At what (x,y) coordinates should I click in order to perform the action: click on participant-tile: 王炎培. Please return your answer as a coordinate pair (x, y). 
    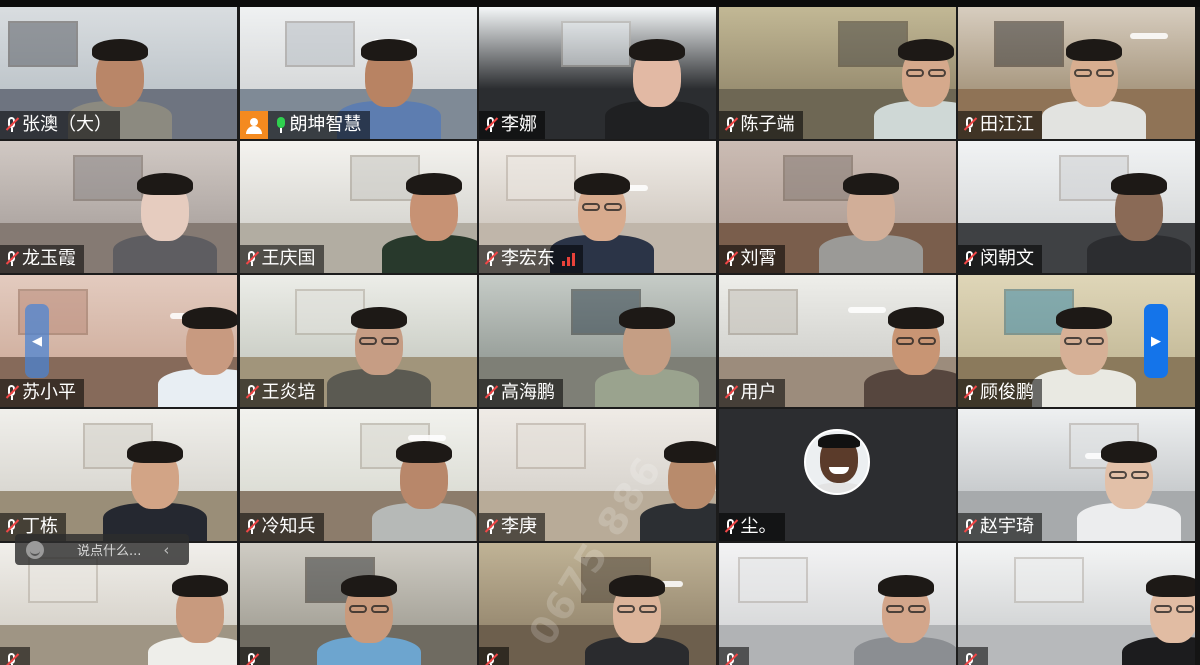
    Looking at the image, I should click on (358, 341).